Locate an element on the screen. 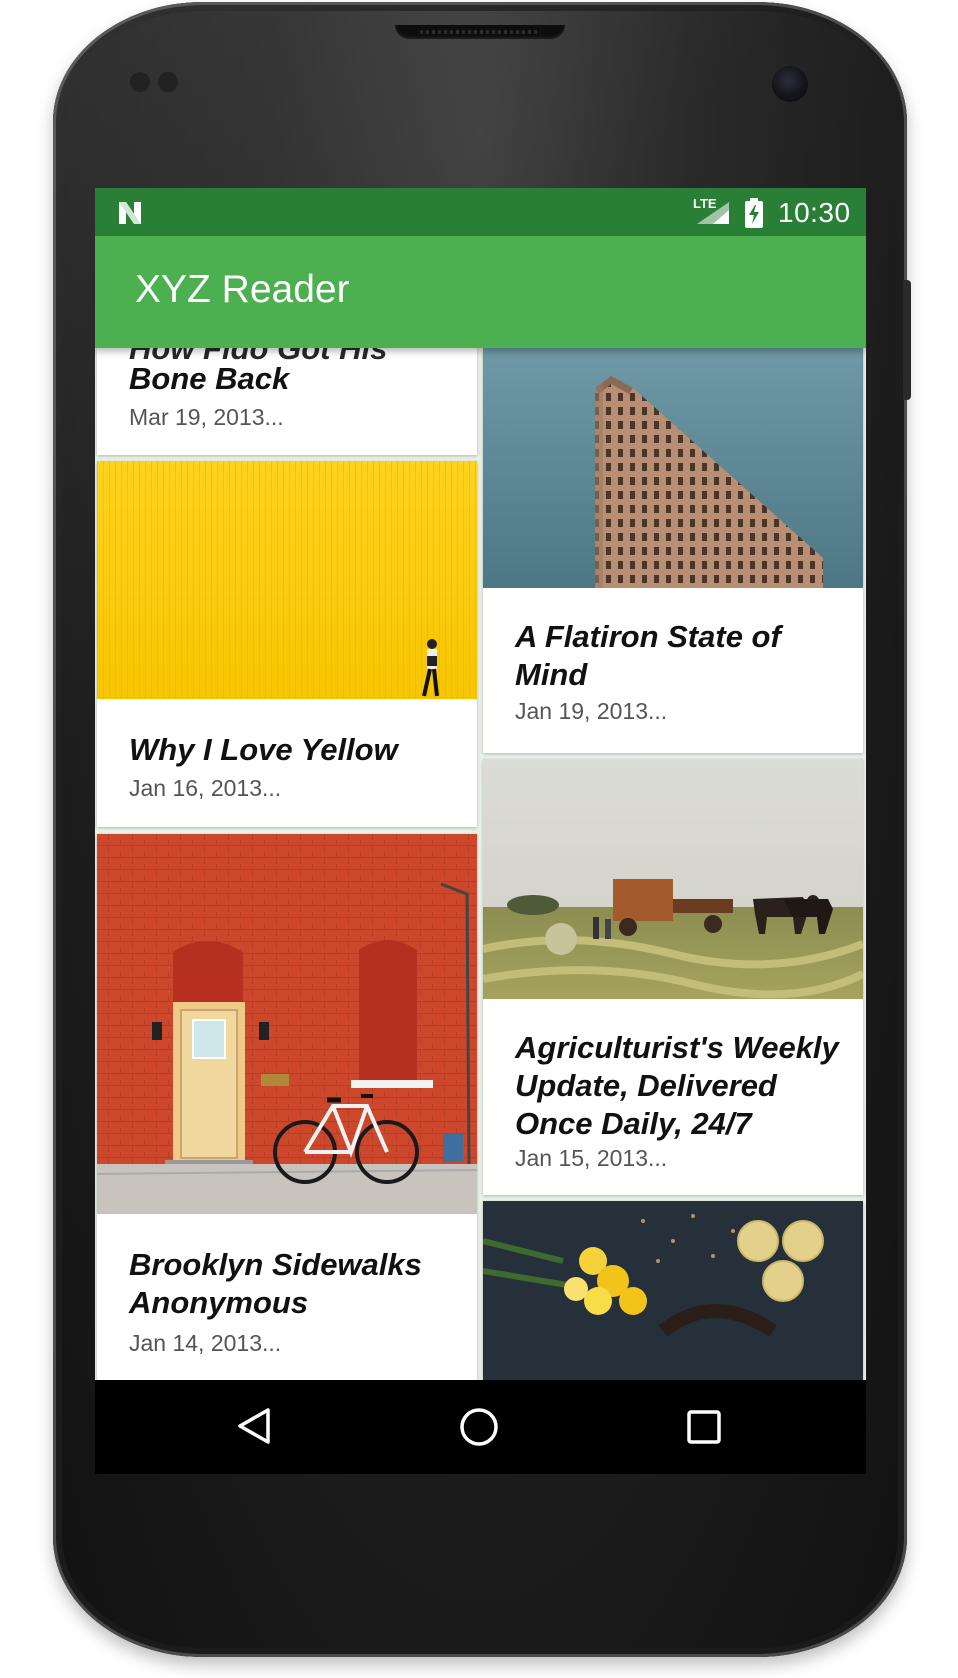 The width and height of the screenshot is (958, 1678). flatiron-building-image is located at coordinates (673, 468).